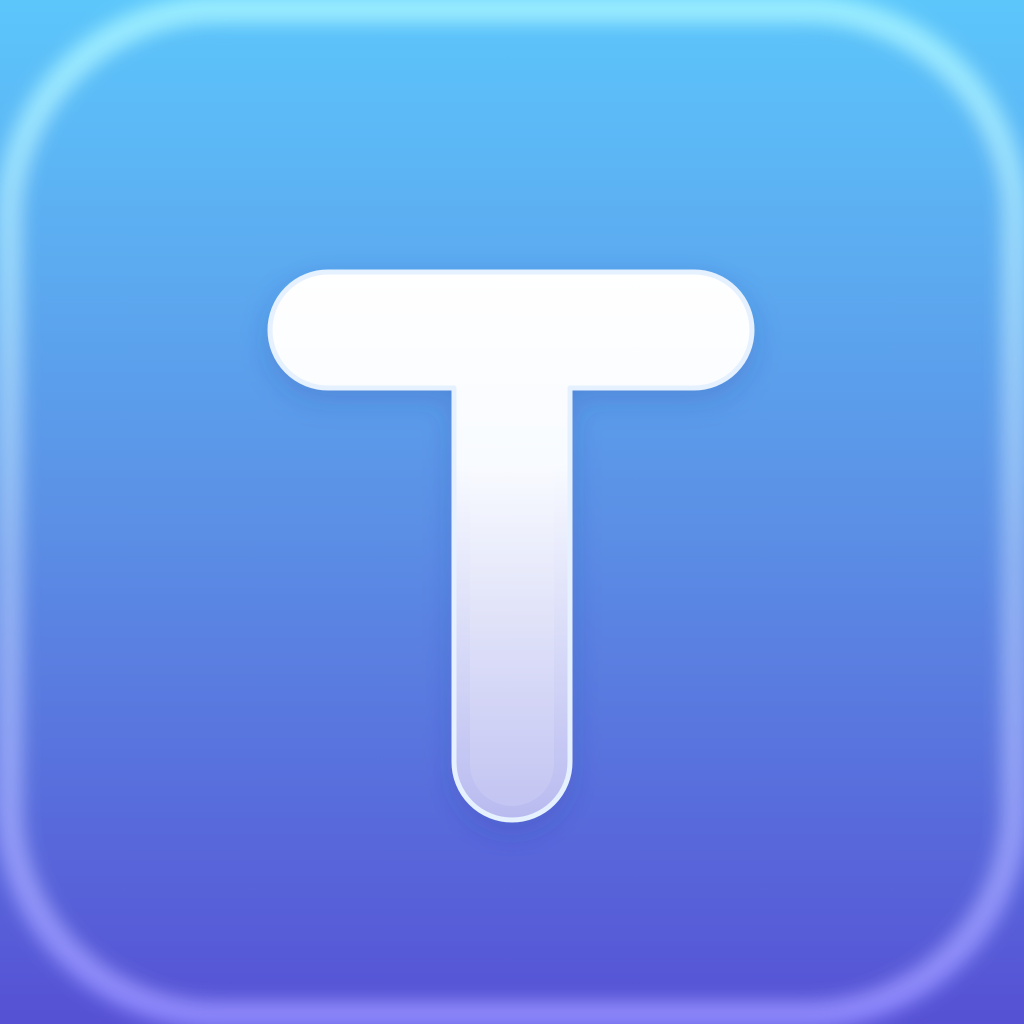  Describe the element at coordinates (512, 601) in the screenshot. I see `letter-t-stem-highlight` at that location.